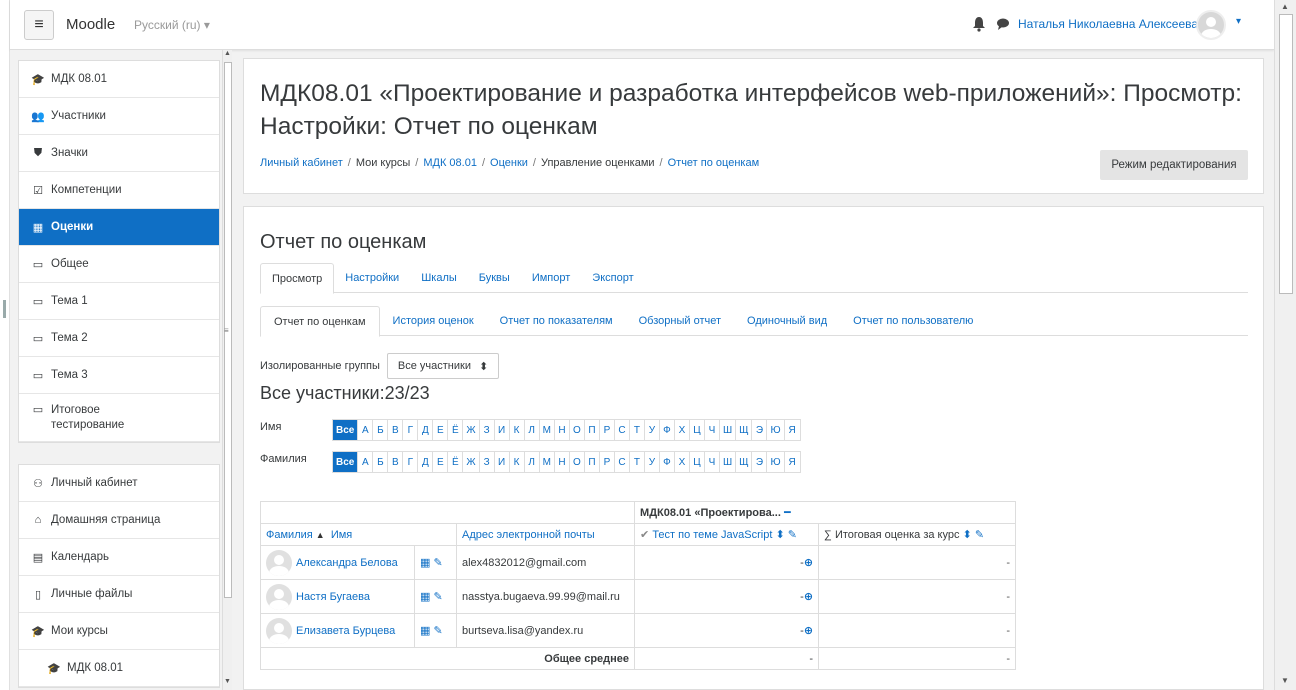 The width and height of the screenshot is (1296, 690). I want to click on drawer-item-course-link: 🎓 МДК 08.01, so click(119, 668).